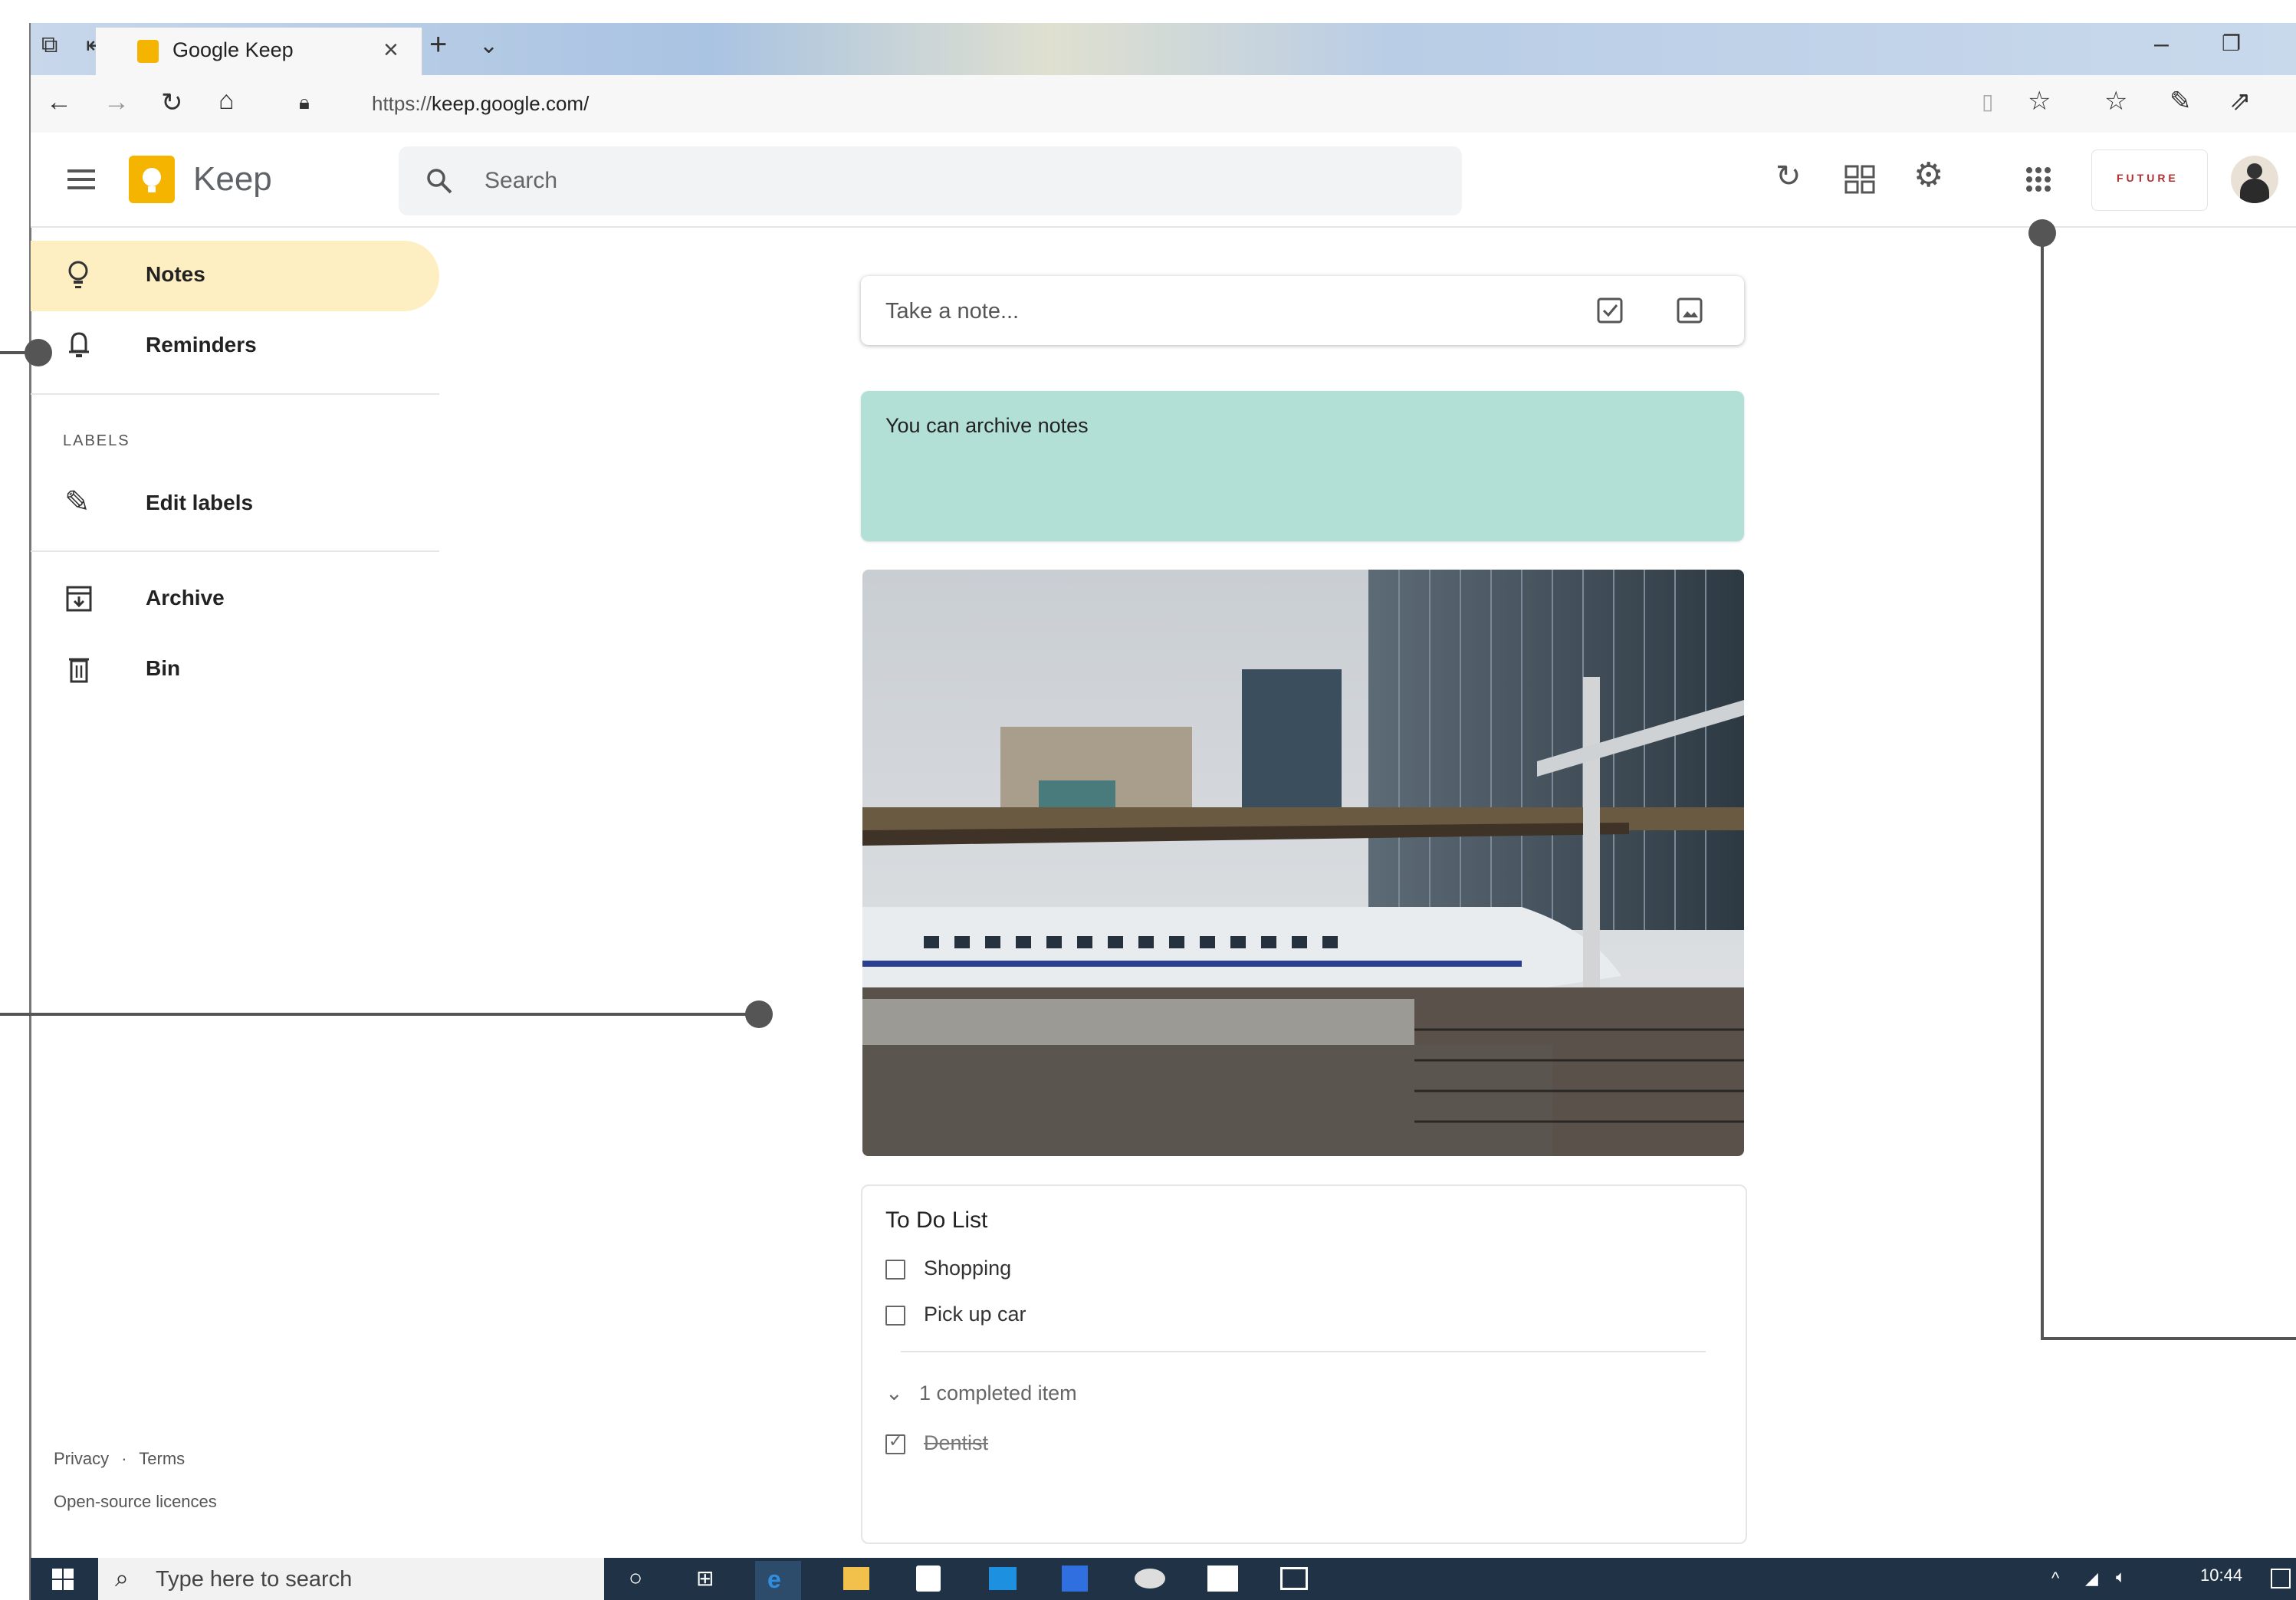  What do you see at coordinates (135, 1502) in the screenshot?
I see `licences-link: Open-source licences` at bounding box center [135, 1502].